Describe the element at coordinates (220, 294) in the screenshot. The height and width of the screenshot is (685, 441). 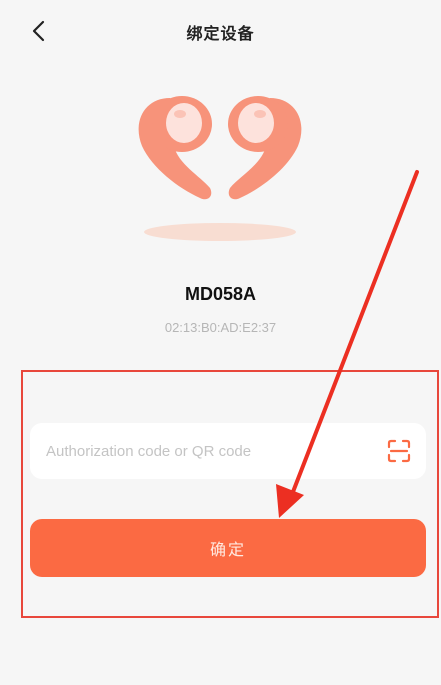
I see `device-name: MD058A` at that location.